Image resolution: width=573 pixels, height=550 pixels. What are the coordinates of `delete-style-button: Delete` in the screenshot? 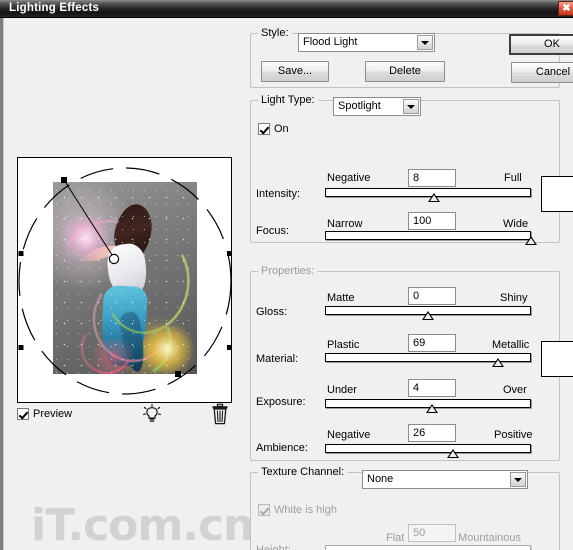 It's located at (405, 71).